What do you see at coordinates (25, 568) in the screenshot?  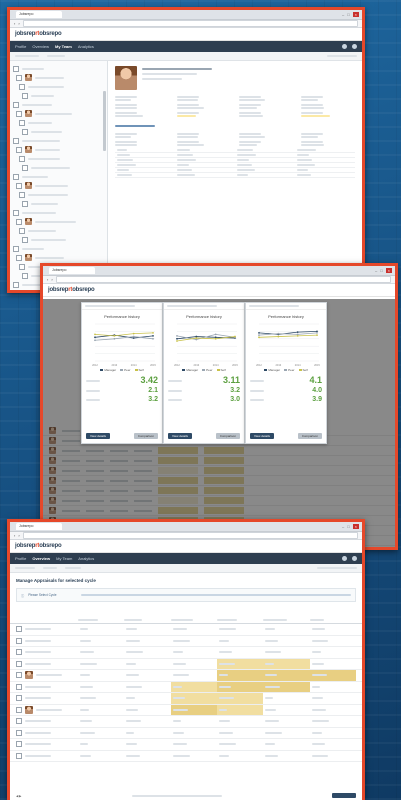 I see `breadcrumb` at bounding box center [25, 568].